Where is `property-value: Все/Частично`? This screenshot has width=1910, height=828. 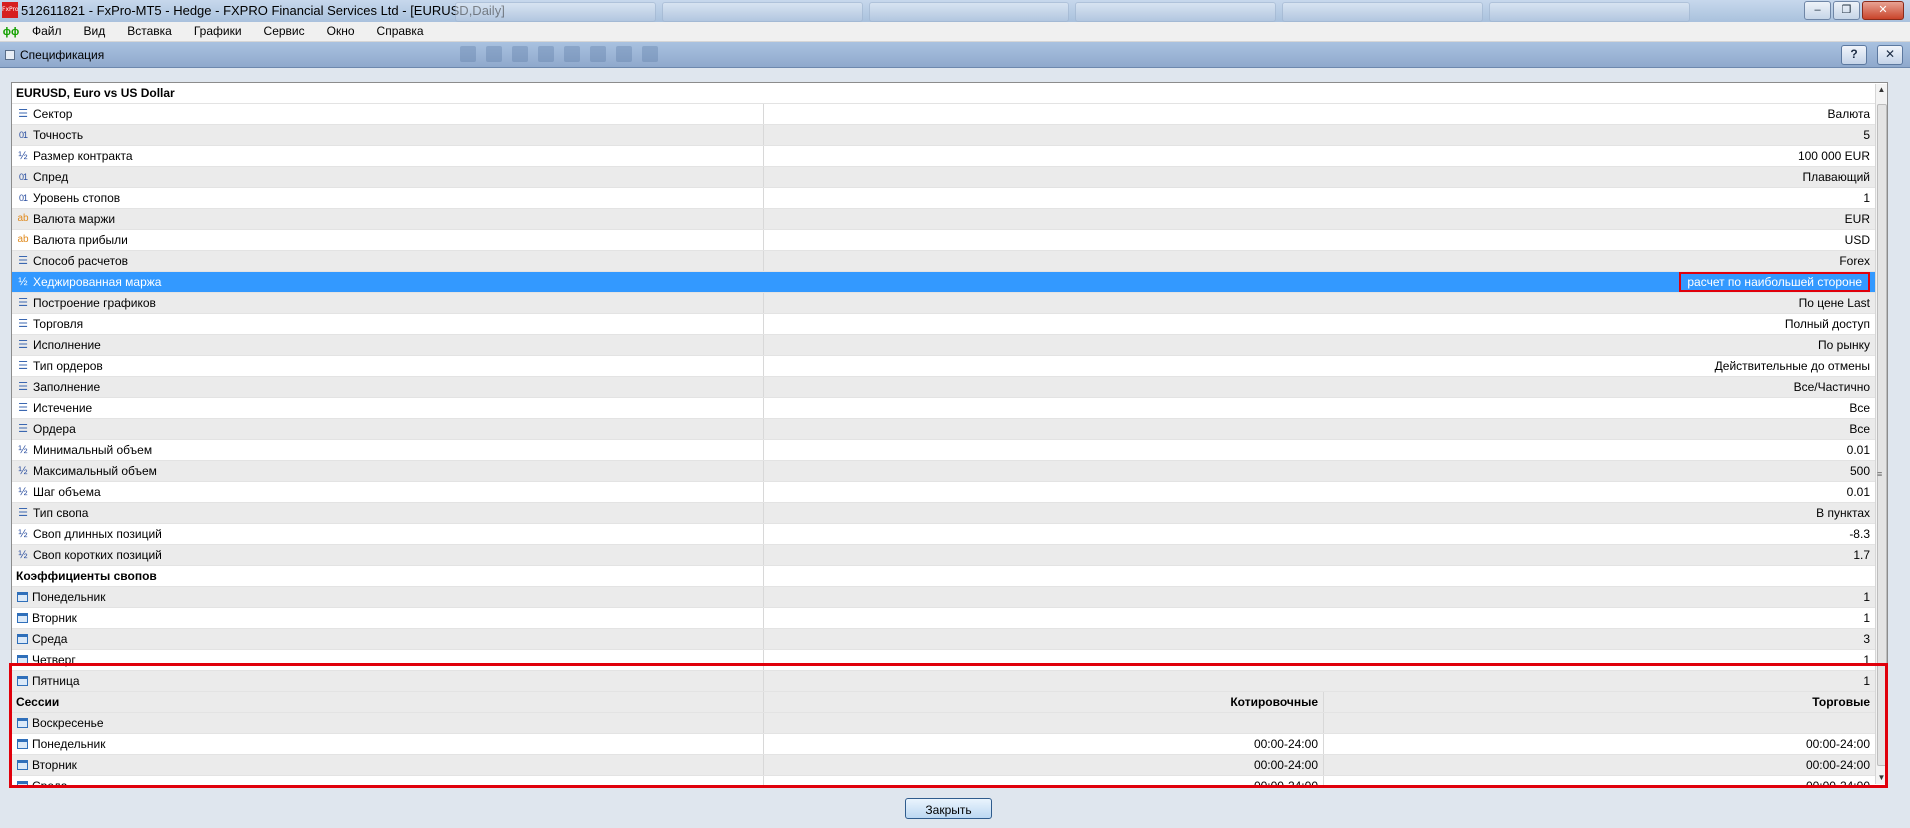 property-value: Все/Частично is located at coordinates (1831, 387).